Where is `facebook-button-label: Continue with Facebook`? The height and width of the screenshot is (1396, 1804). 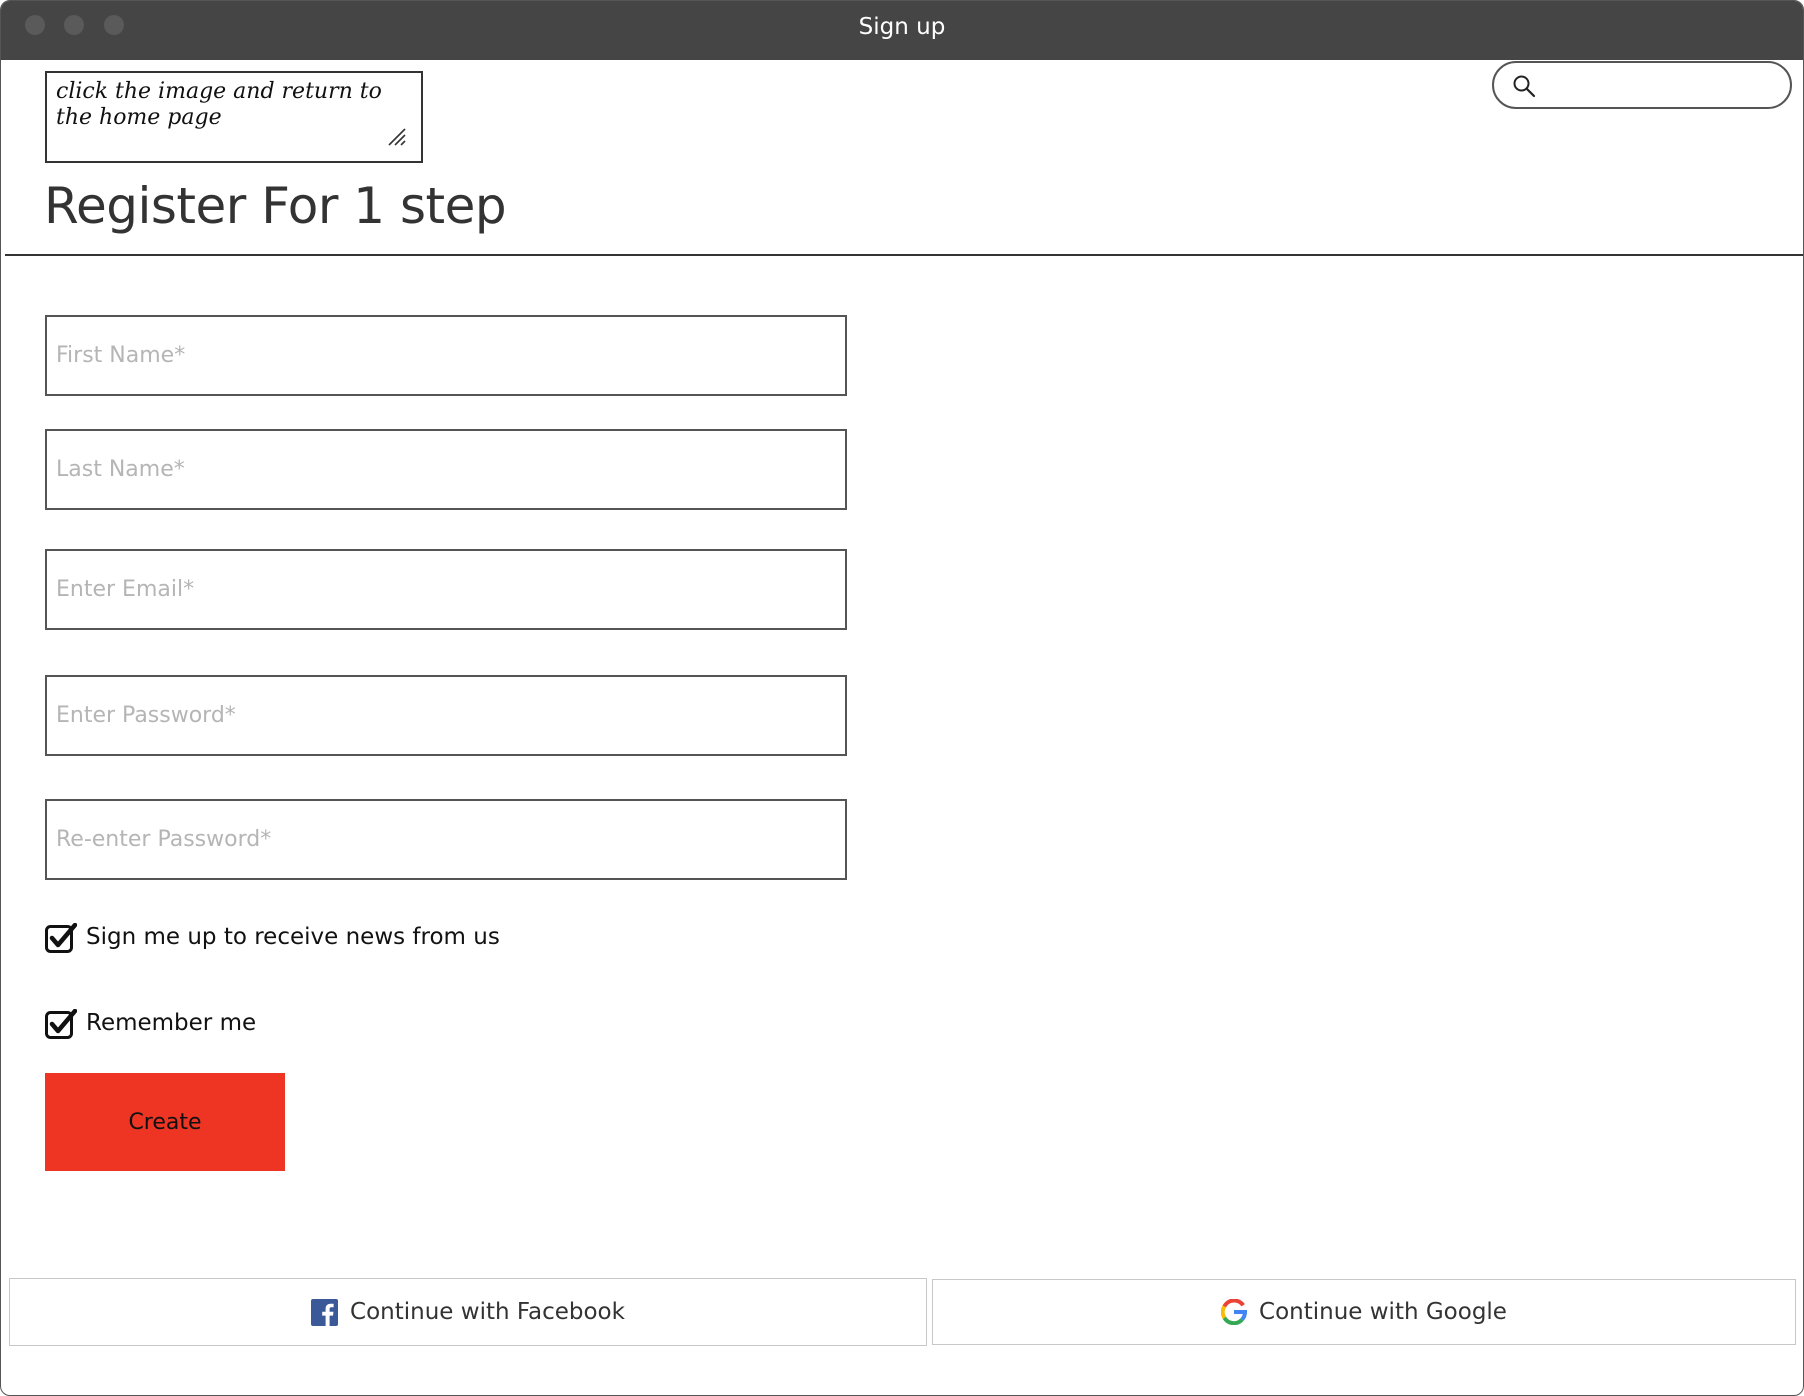
facebook-button-label: Continue with Facebook is located at coordinates (487, 1312).